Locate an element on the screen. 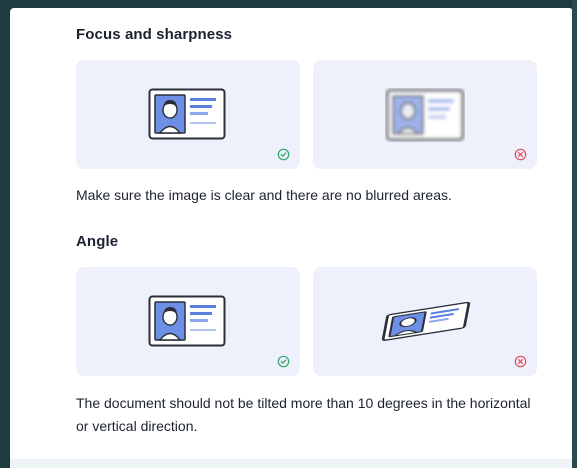 This screenshot has height=468, width=577. example-card-sharp is located at coordinates (188, 114).